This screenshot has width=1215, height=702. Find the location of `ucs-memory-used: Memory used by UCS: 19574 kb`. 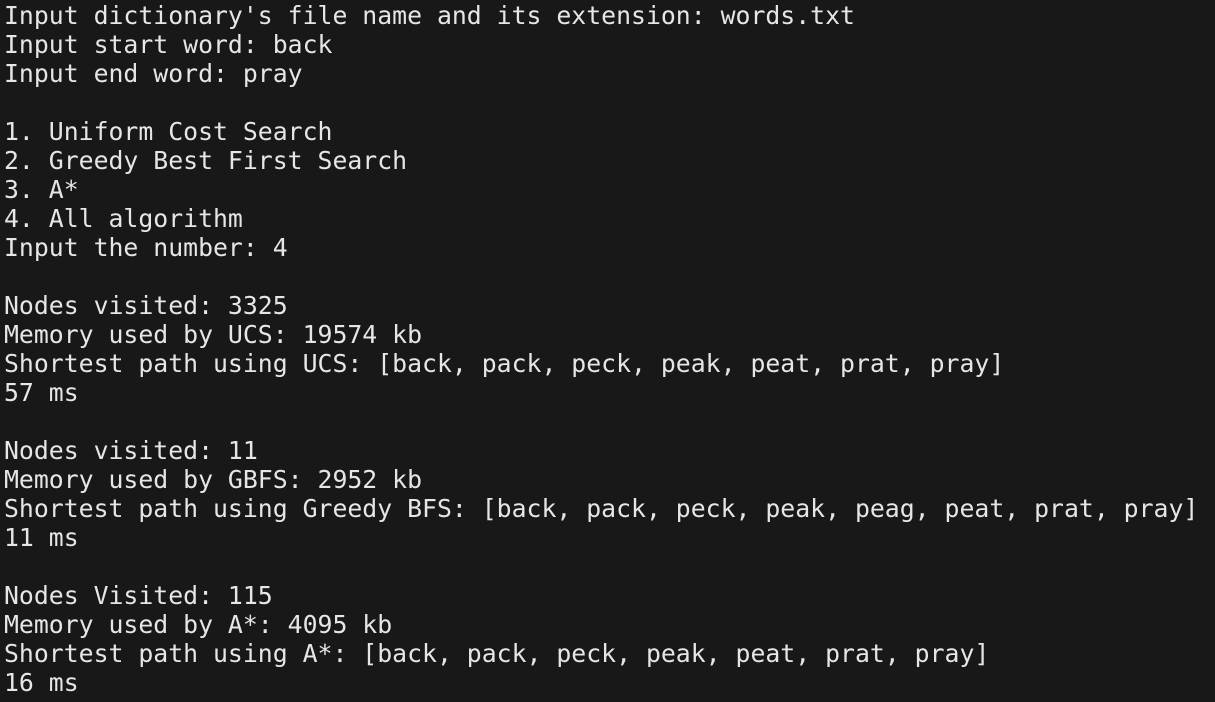

ucs-memory-used: Memory used by UCS: 19574 kb is located at coordinates (213, 334).